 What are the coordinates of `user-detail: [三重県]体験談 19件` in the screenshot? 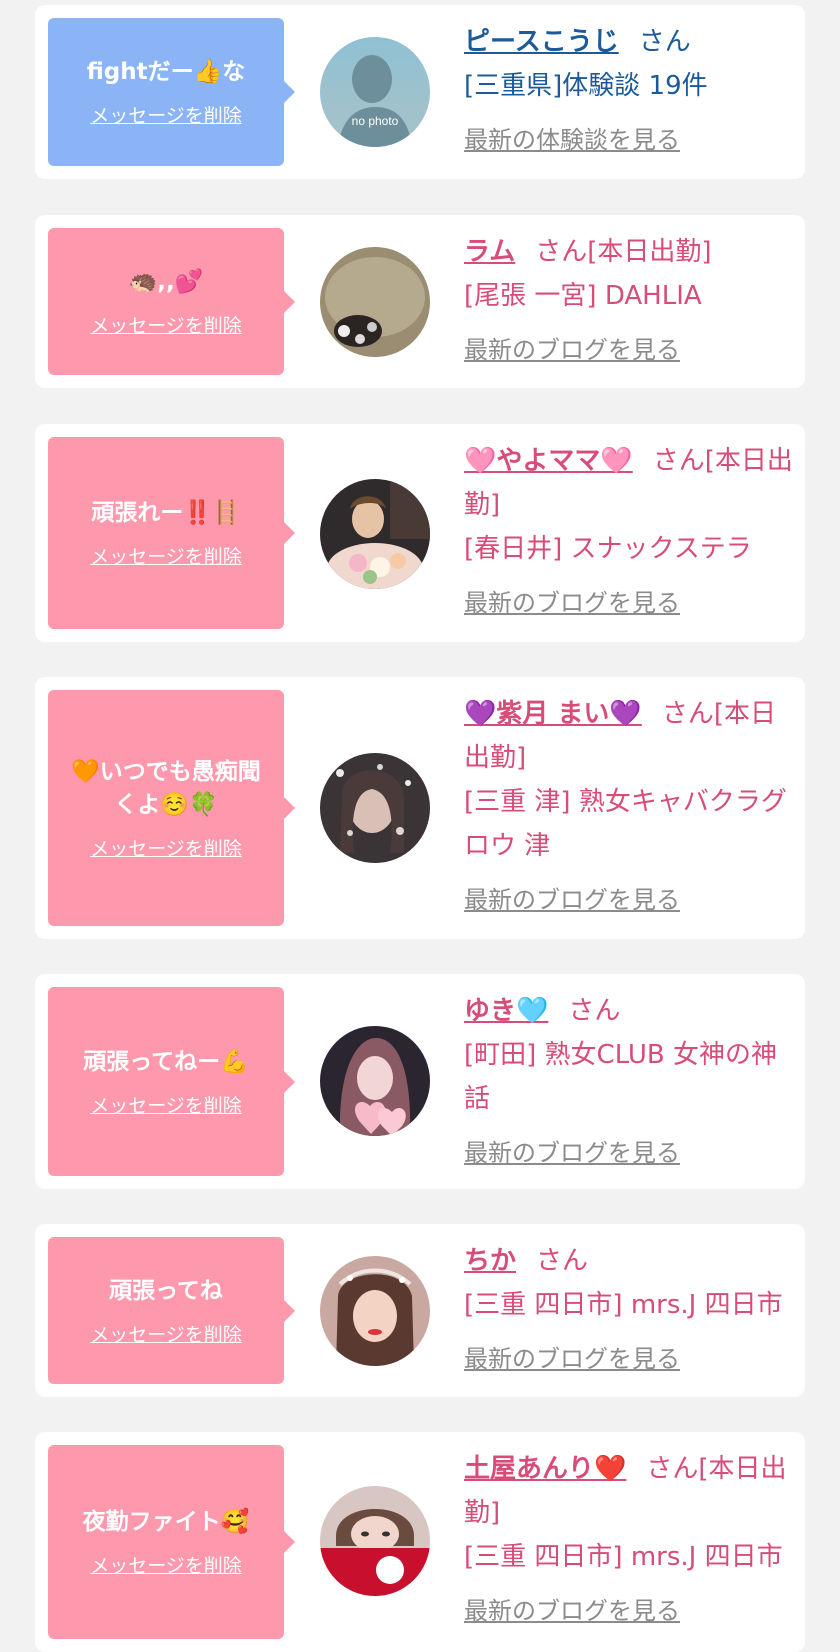 It's located at (586, 86).